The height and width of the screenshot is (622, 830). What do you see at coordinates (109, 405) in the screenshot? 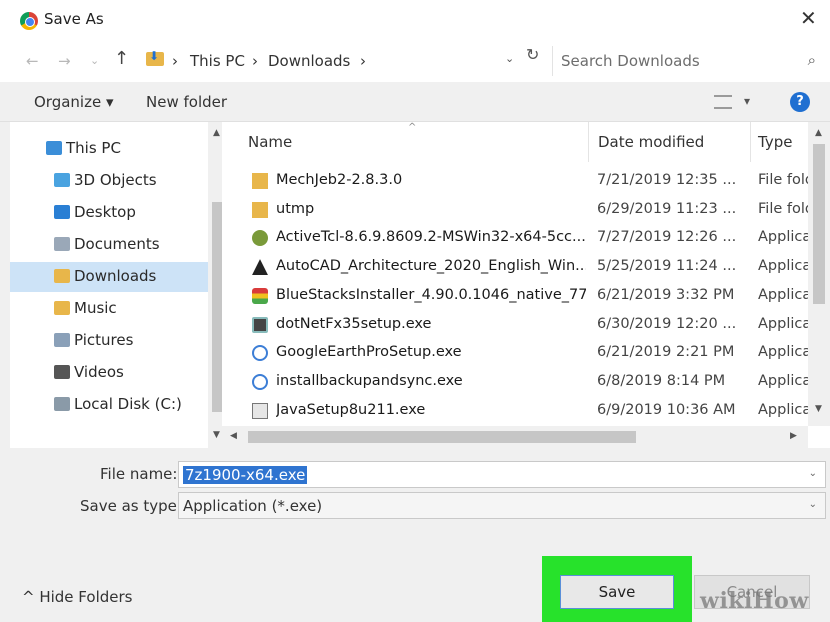
I see `sidebar-item-local-disk-c: Local Disk (C:)` at bounding box center [109, 405].